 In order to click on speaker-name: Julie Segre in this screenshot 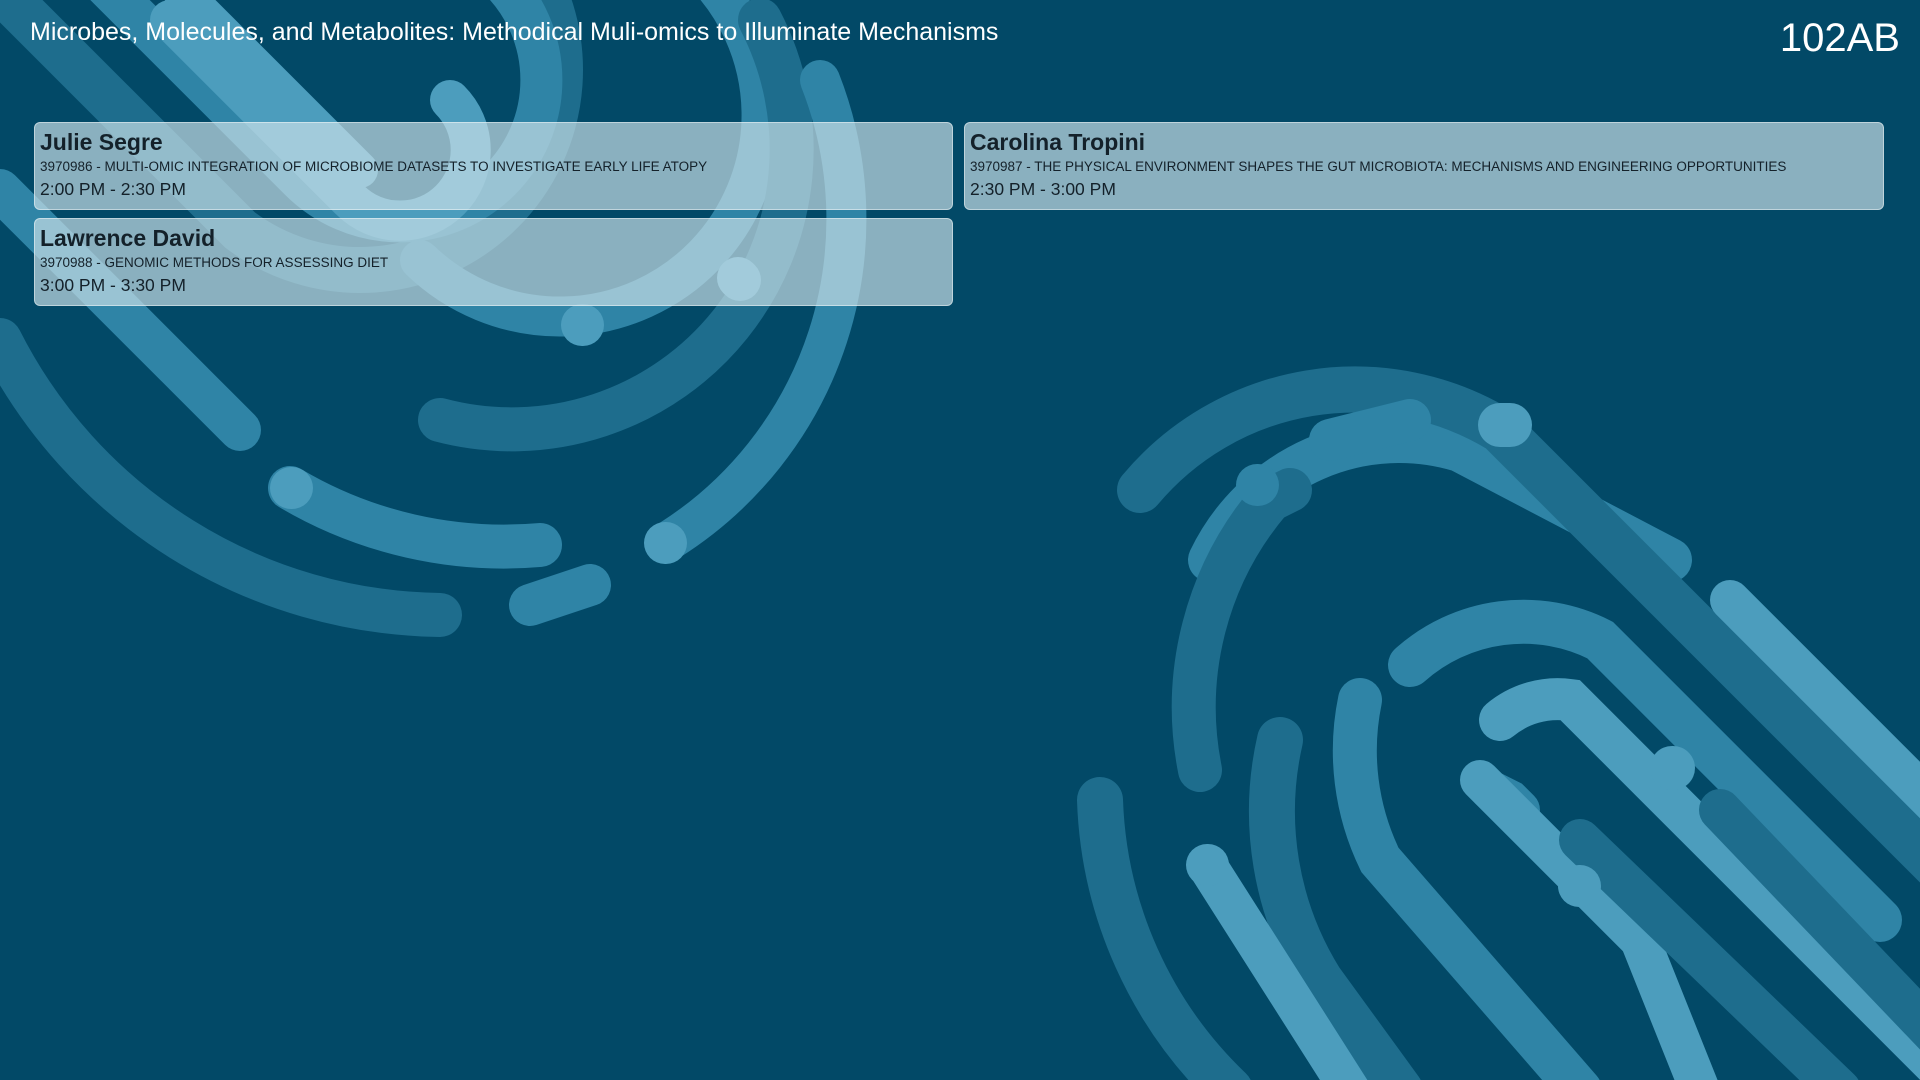, I will do `click(101, 142)`.